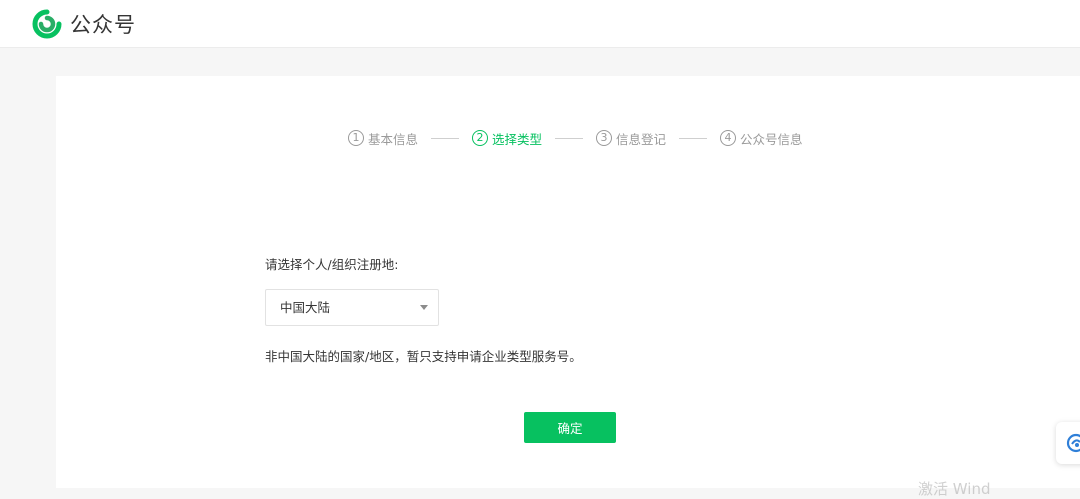  What do you see at coordinates (480, 138) in the screenshot?
I see `step-number: 2` at bounding box center [480, 138].